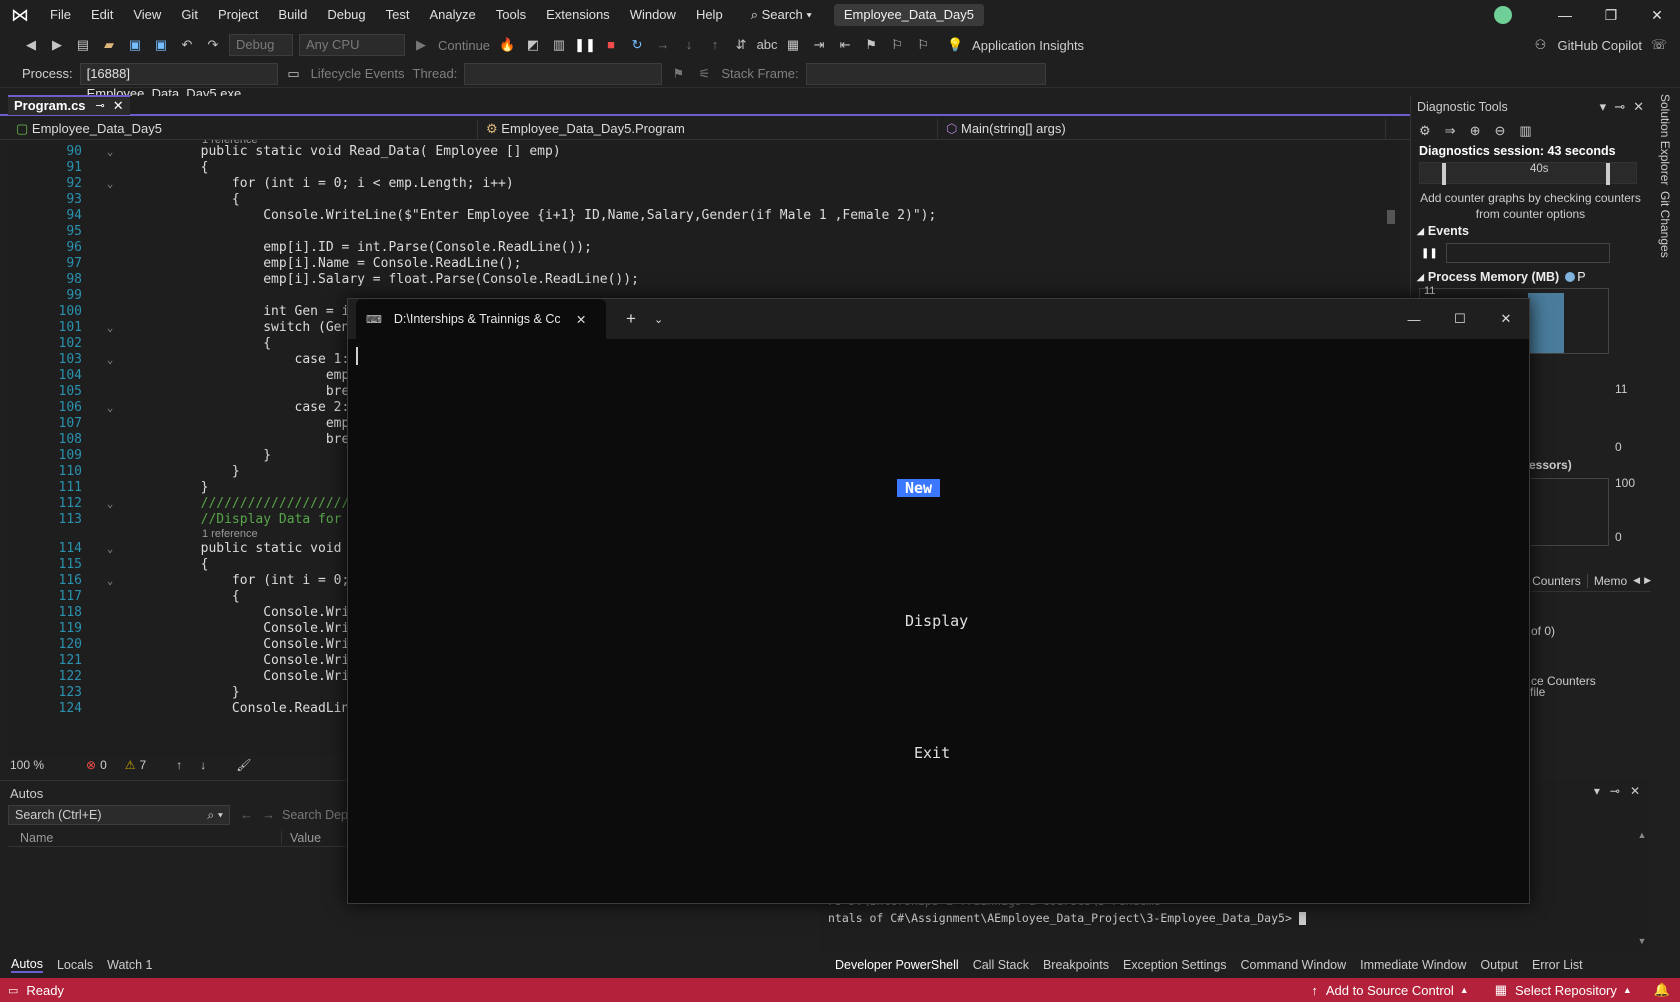 The image size is (1680, 1002). What do you see at coordinates (464, 45) in the screenshot?
I see `continue-button: Continue` at bounding box center [464, 45].